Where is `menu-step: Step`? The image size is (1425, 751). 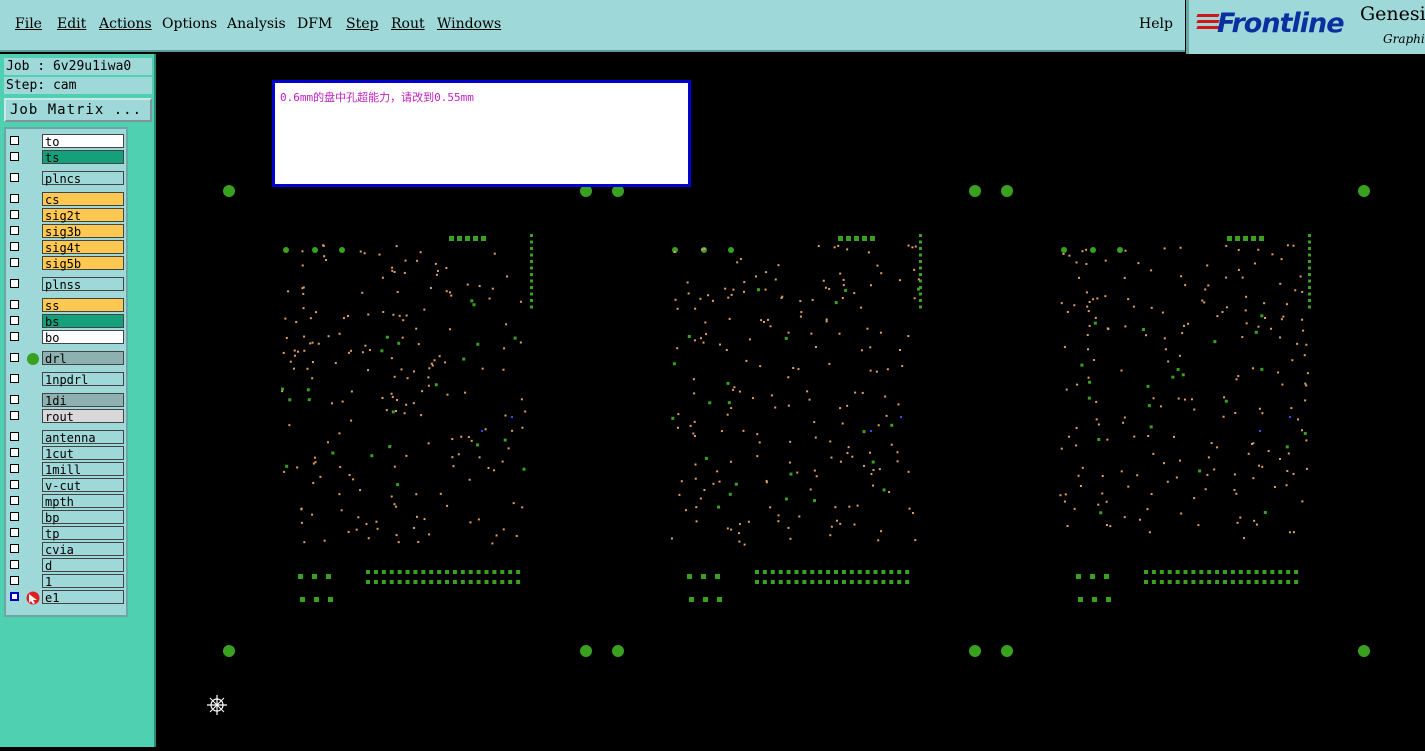
menu-step: Step is located at coordinates (362, 24).